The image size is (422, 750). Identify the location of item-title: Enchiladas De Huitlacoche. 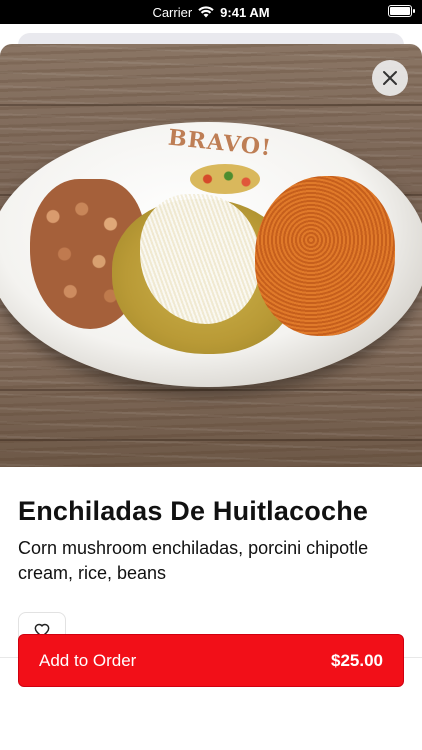
(193, 511).